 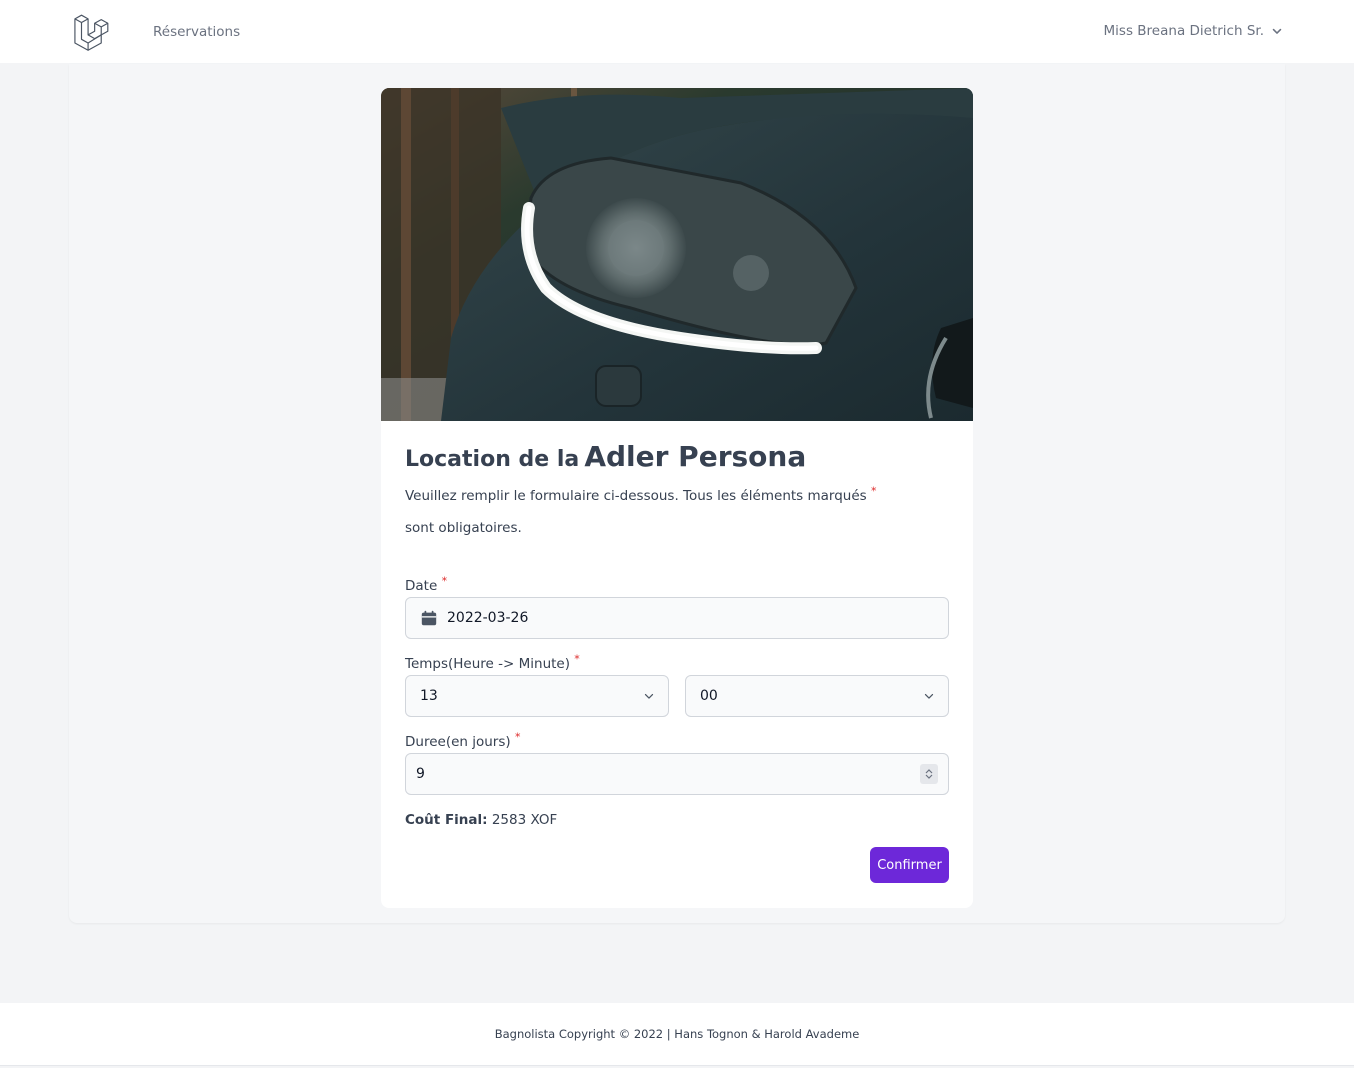 I want to click on time-label-text: Temps(Heure -> Minute), so click(x=487, y=664).